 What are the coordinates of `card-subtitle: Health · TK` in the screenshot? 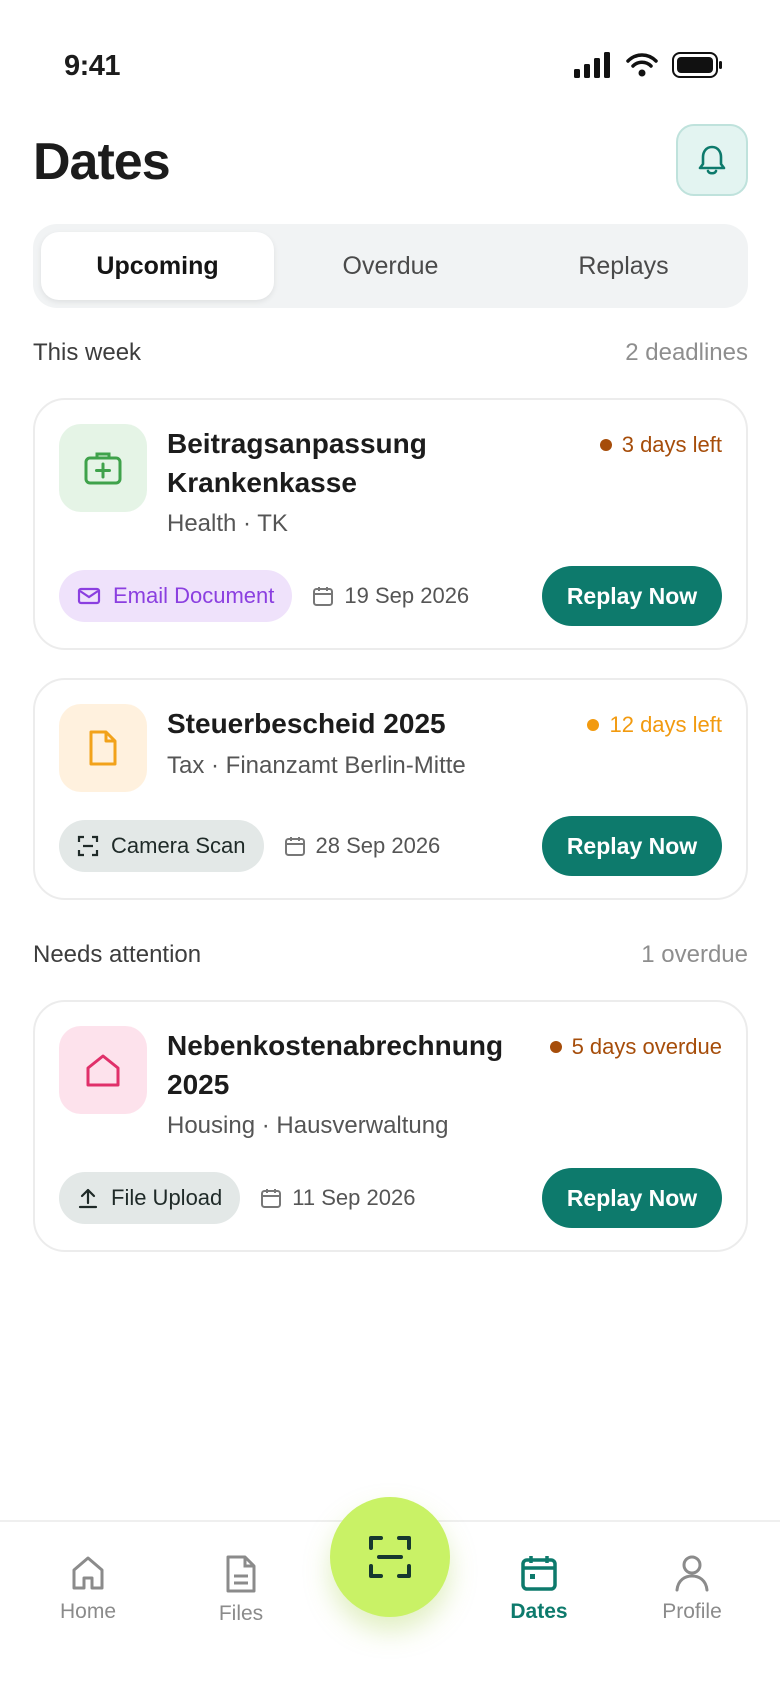 It's located at (227, 523).